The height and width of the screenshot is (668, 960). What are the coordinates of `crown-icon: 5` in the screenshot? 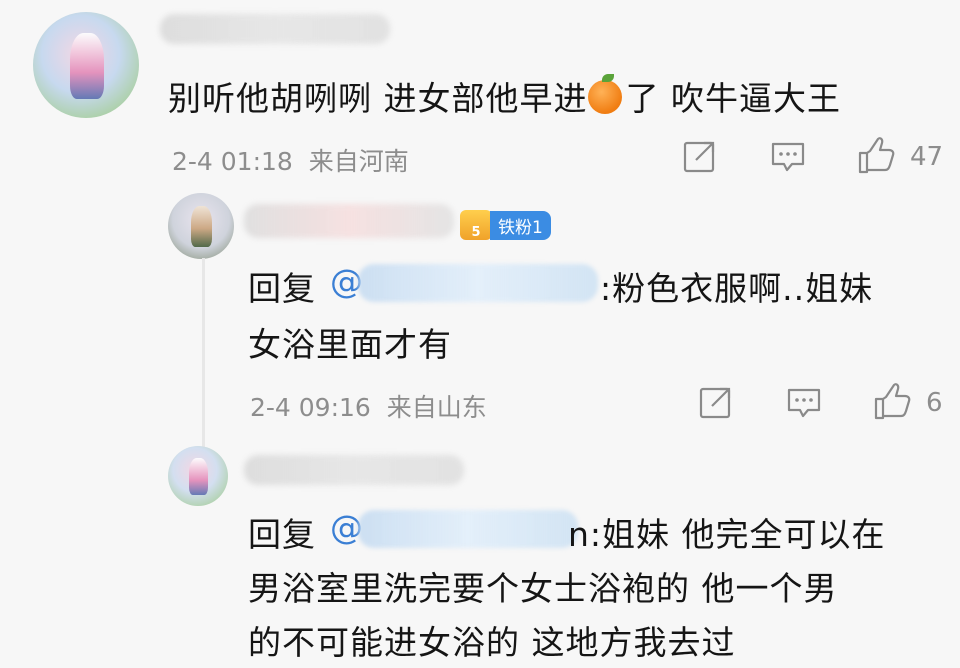 It's located at (476, 225).